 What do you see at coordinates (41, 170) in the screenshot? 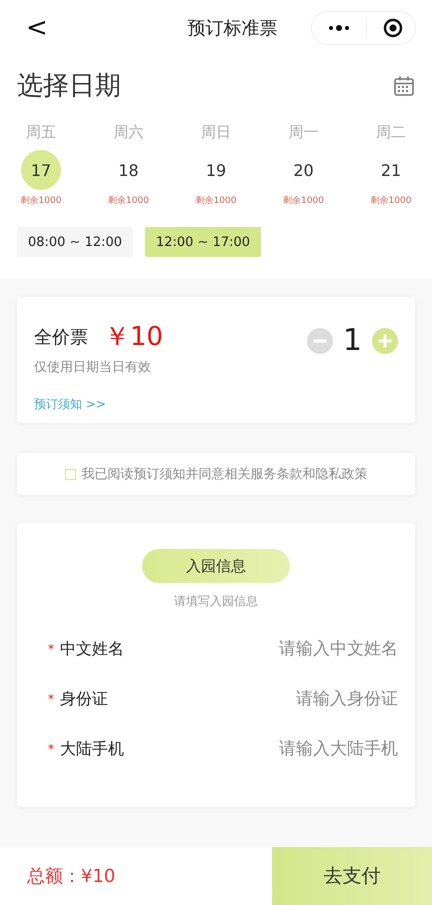
I see `date-option: 17` at bounding box center [41, 170].